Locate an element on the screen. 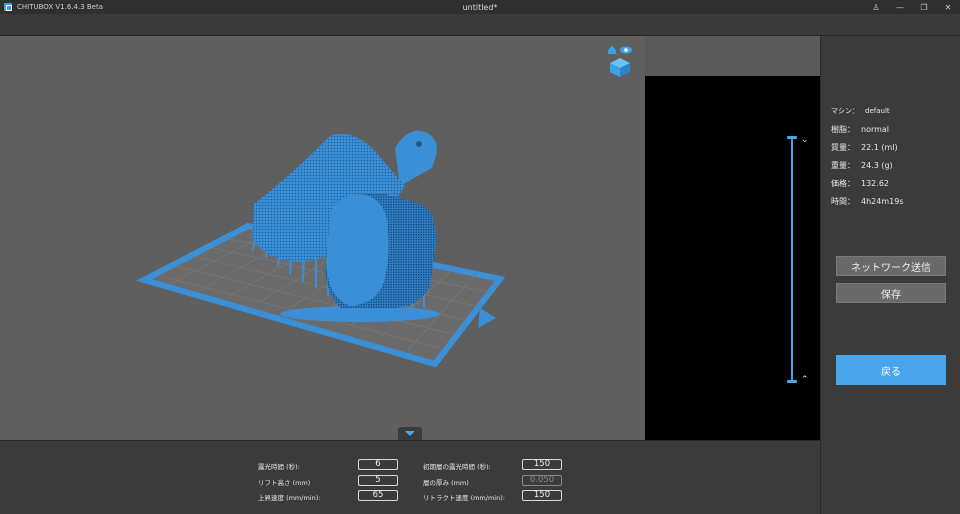 The image size is (960, 514). info-resin: 樹脂： normal is located at coordinates (860, 129).